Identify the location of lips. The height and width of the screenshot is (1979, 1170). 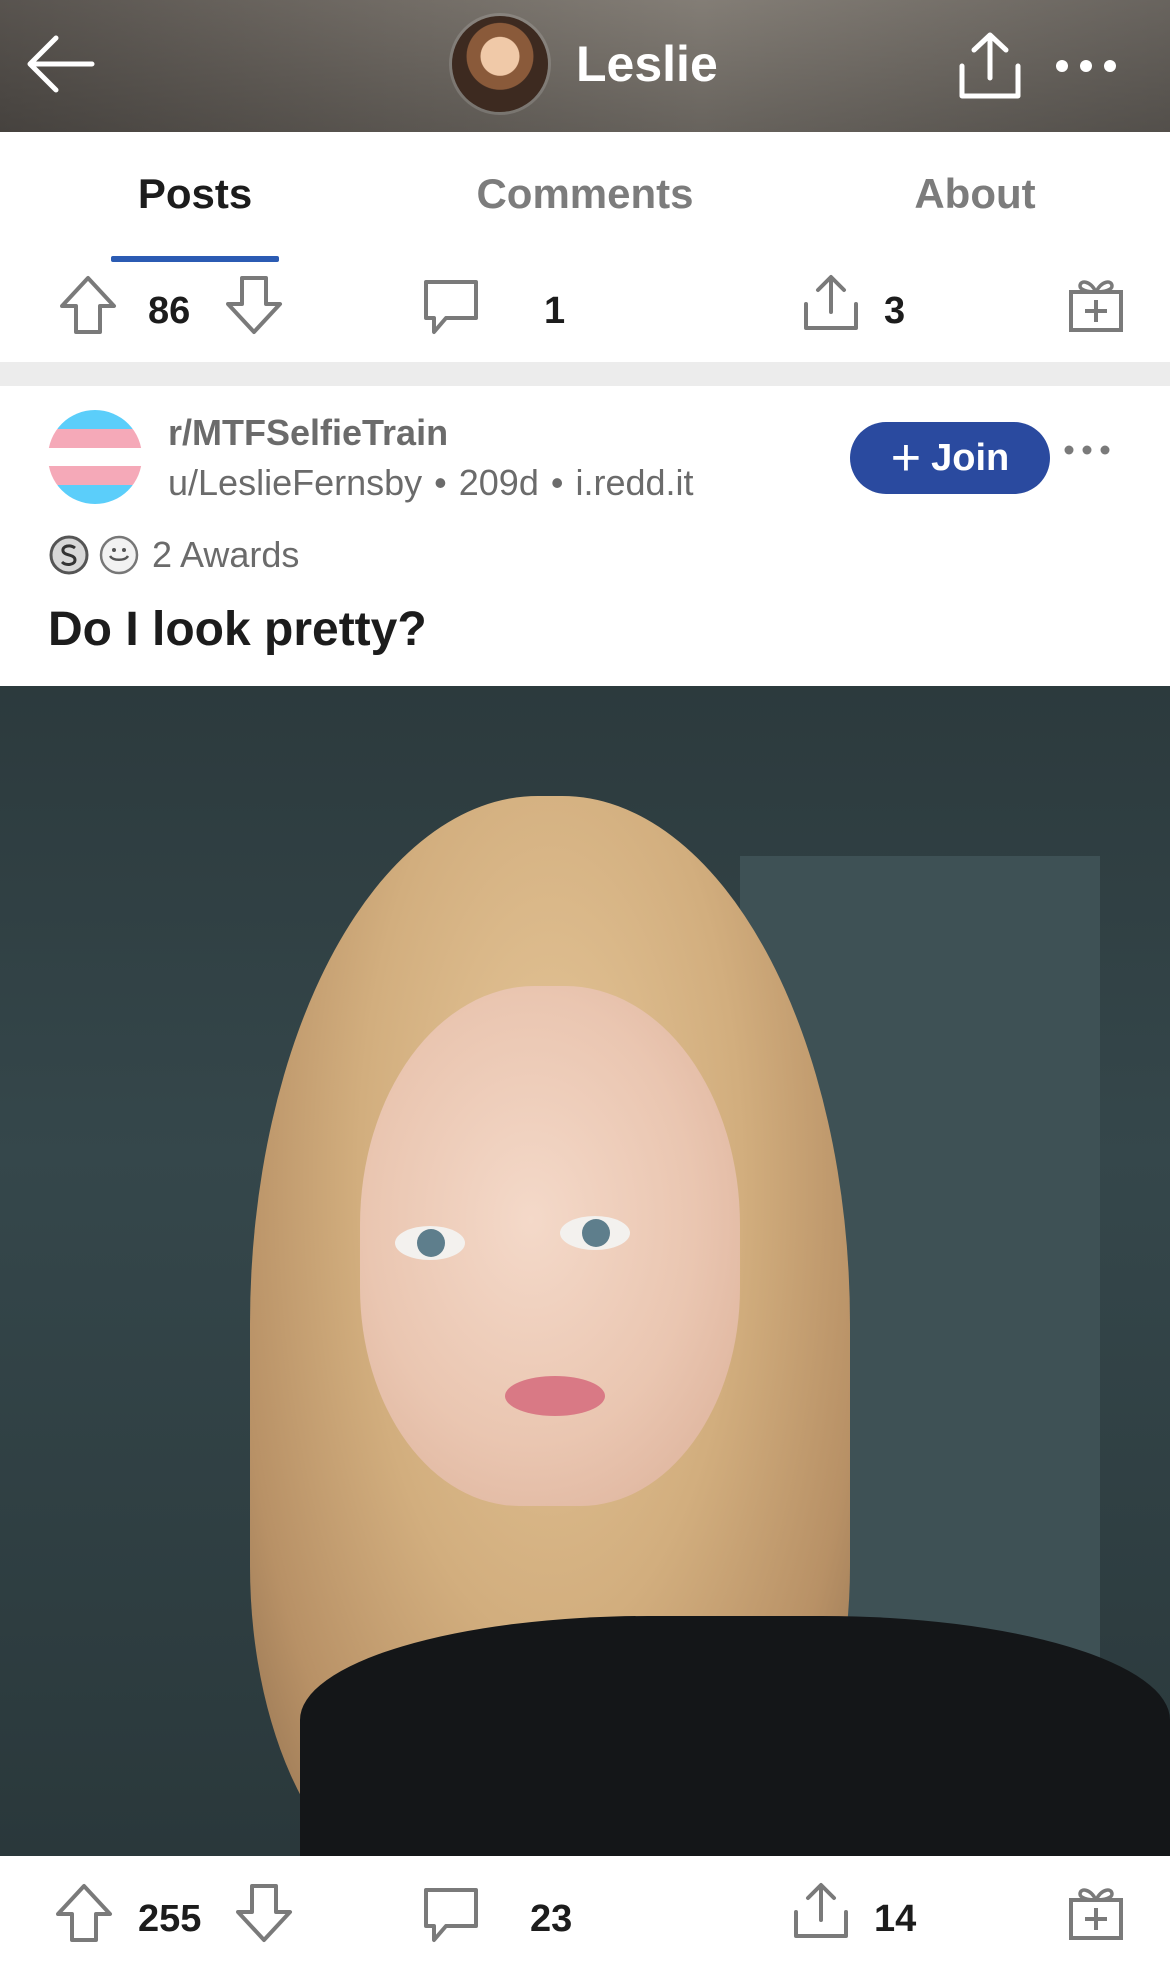
(555, 1396).